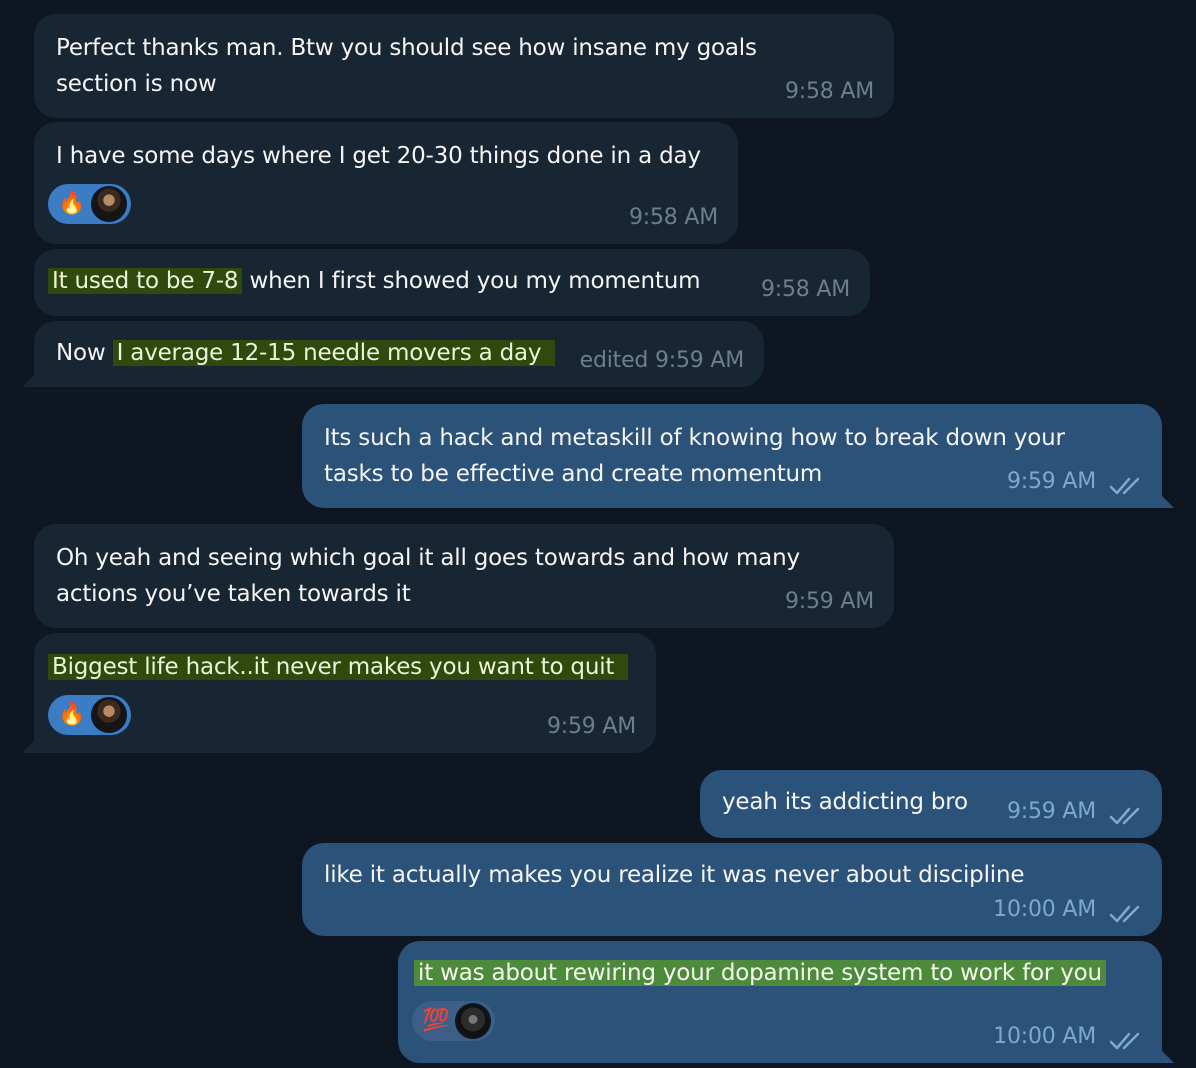 Image resolution: width=1196 pixels, height=1068 pixels. What do you see at coordinates (454, 1021) in the screenshot?
I see `reaction-badge: 💯` at bounding box center [454, 1021].